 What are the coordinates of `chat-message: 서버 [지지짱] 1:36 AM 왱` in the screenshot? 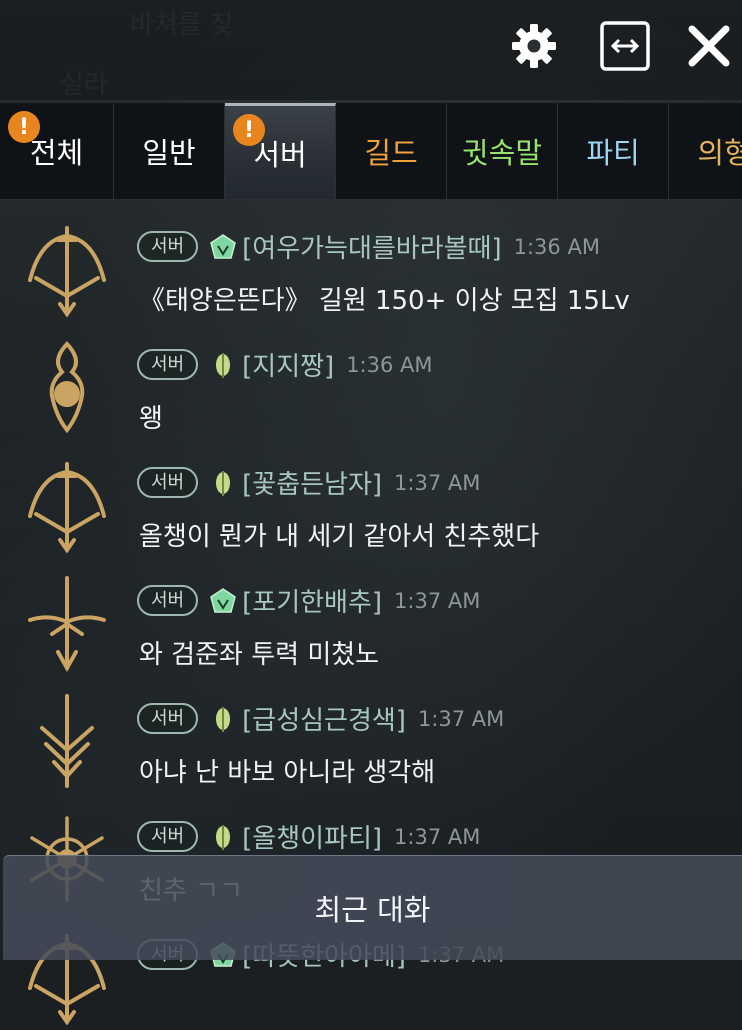 It's located at (371, 377).